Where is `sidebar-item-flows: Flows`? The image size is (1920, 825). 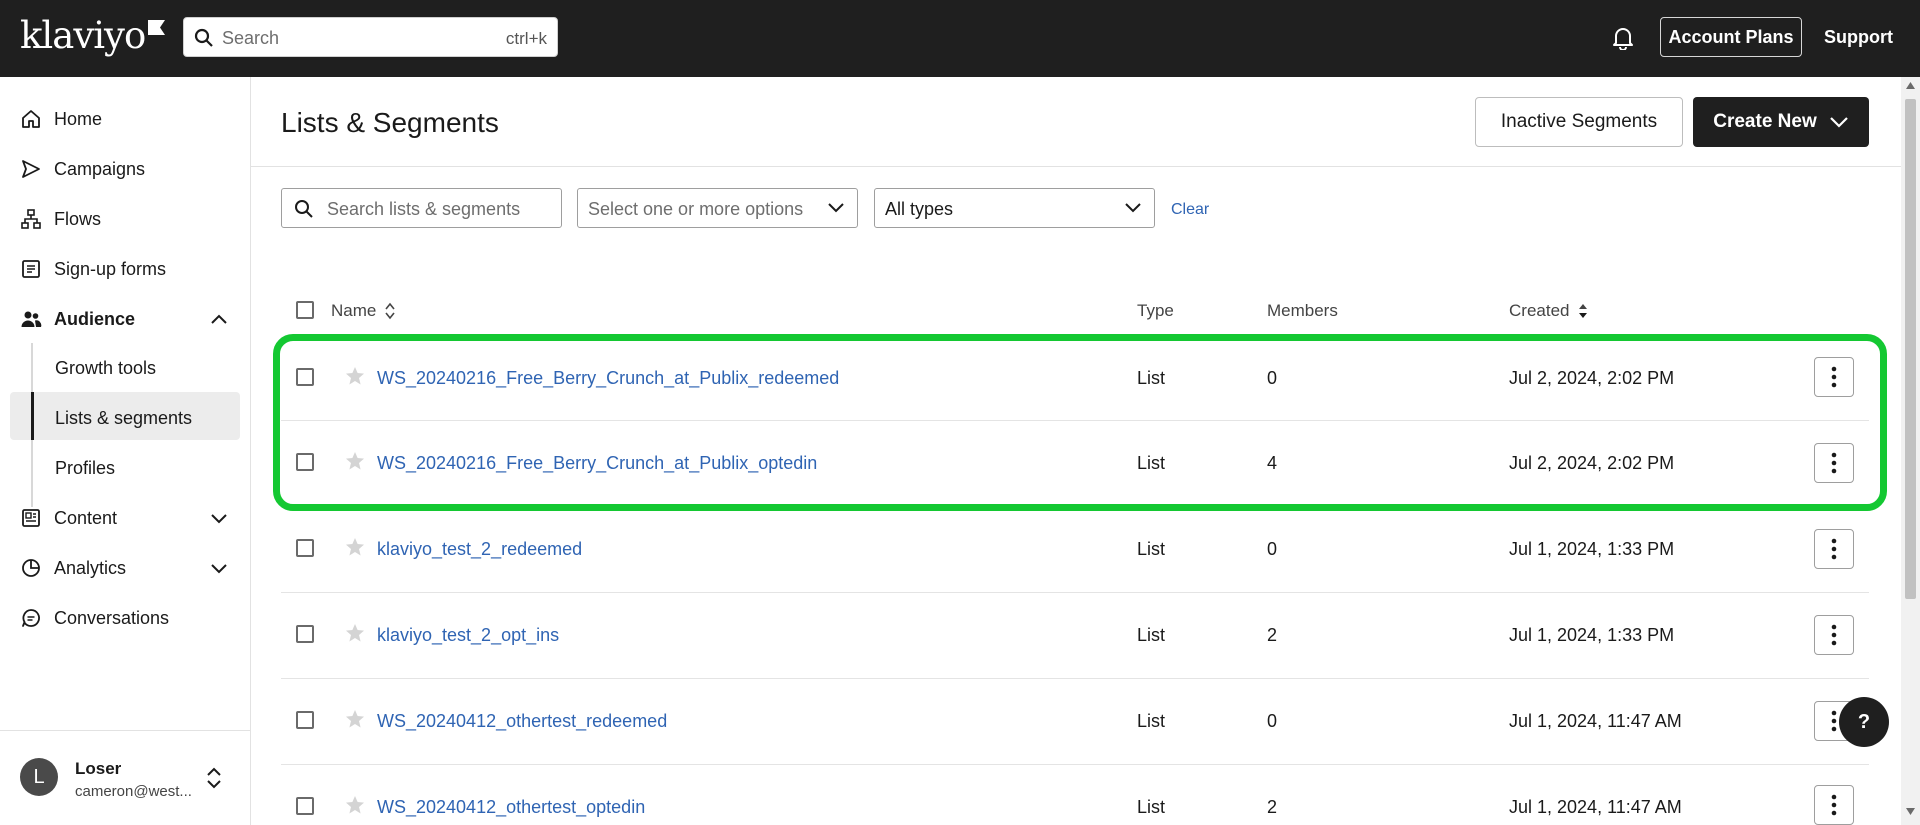 sidebar-item-flows: Flows is located at coordinates (60, 219).